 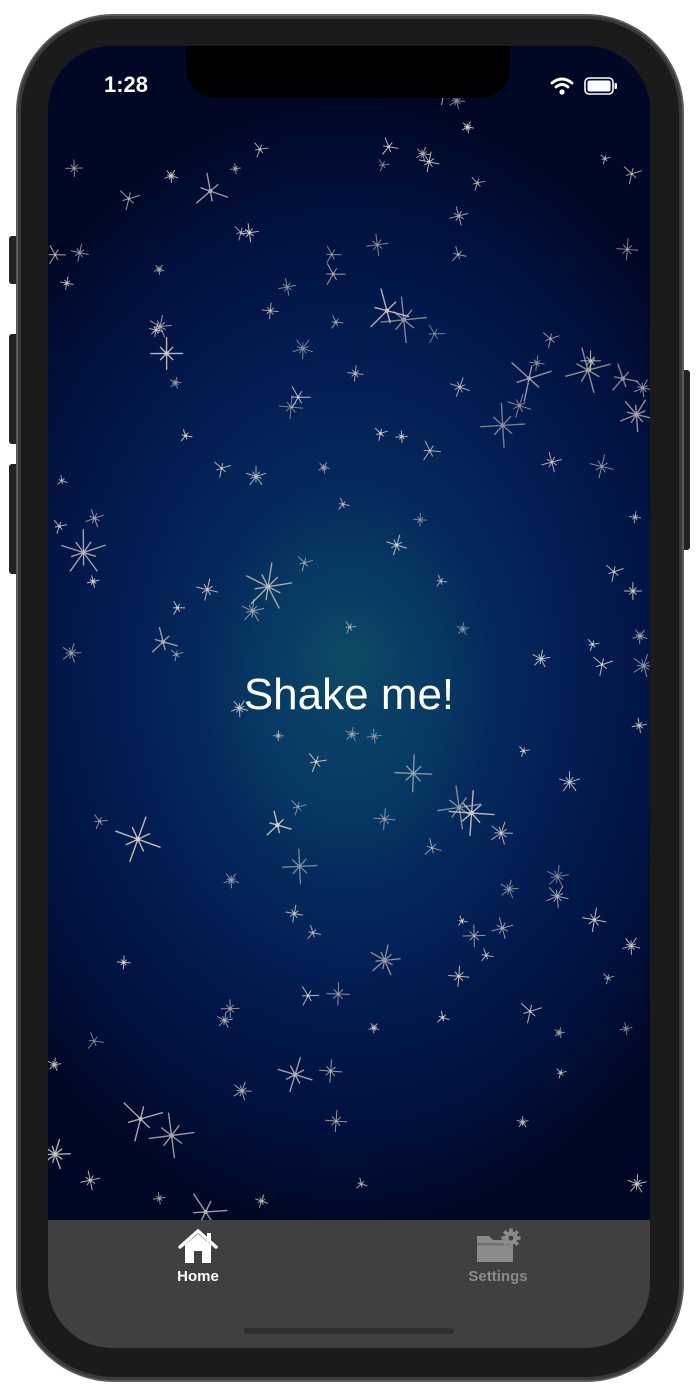 What do you see at coordinates (198, 1276) in the screenshot?
I see `tab-home-label: Home` at bounding box center [198, 1276].